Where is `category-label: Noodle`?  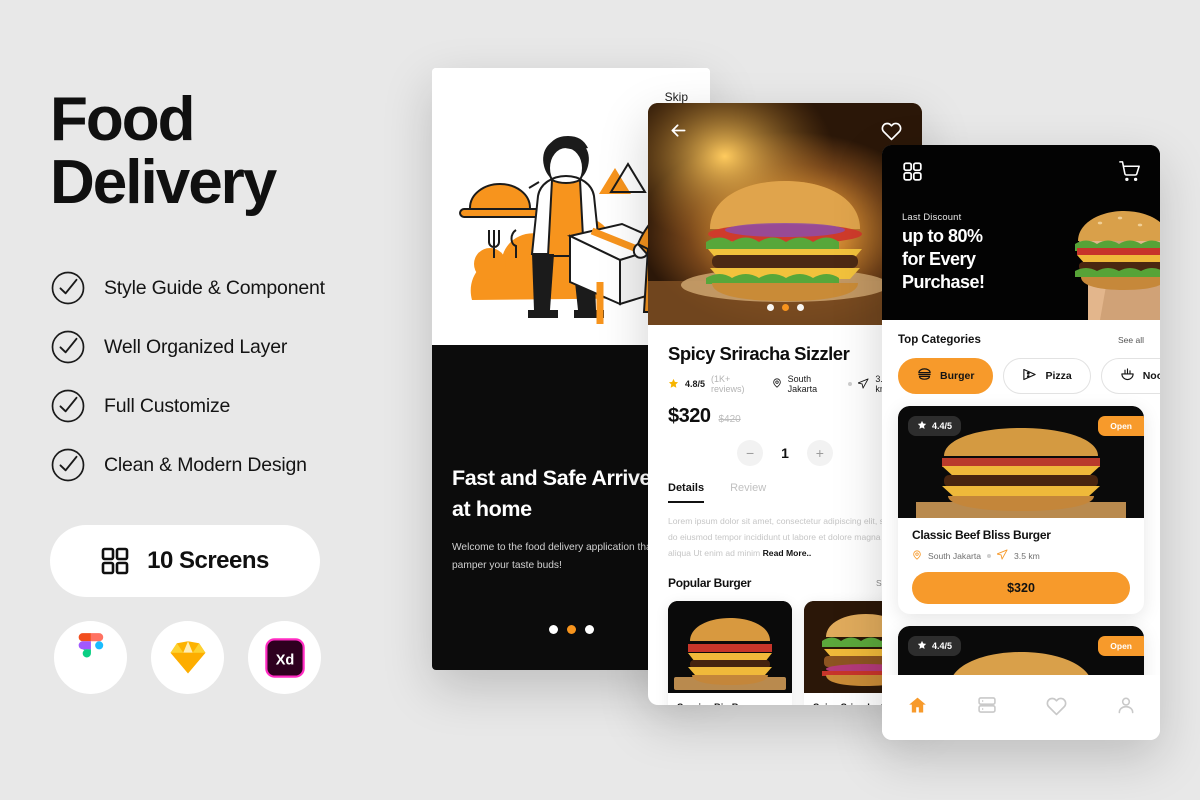 category-label: Noodle is located at coordinates (1151, 376).